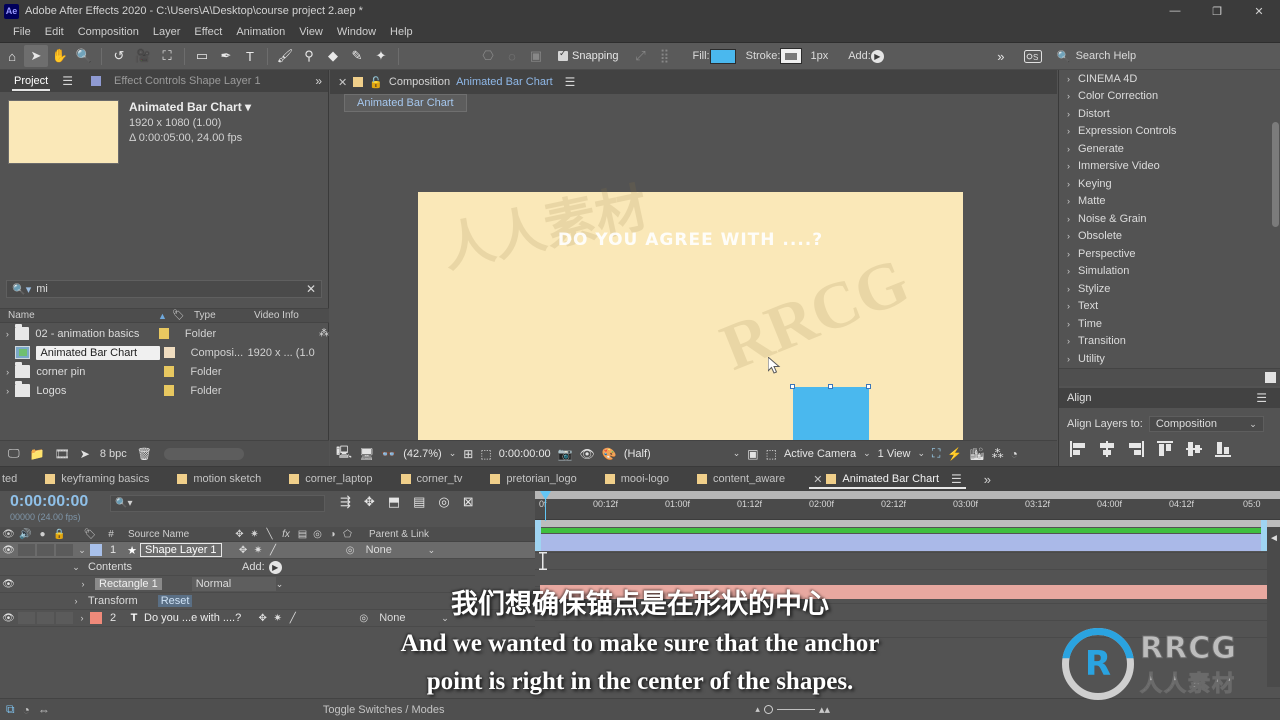 The width and height of the screenshot is (1280, 720). What do you see at coordinates (419, 502) in the screenshot?
I see `hide-shy-icon: ▤` at bounding box center [419, 502].